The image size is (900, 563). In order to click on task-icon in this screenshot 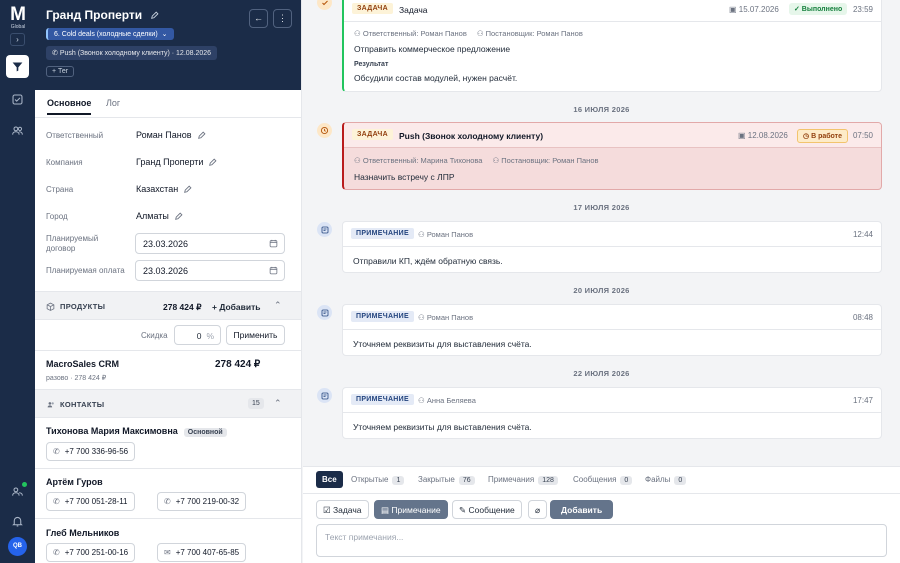, I will do `click(324, 5)`.